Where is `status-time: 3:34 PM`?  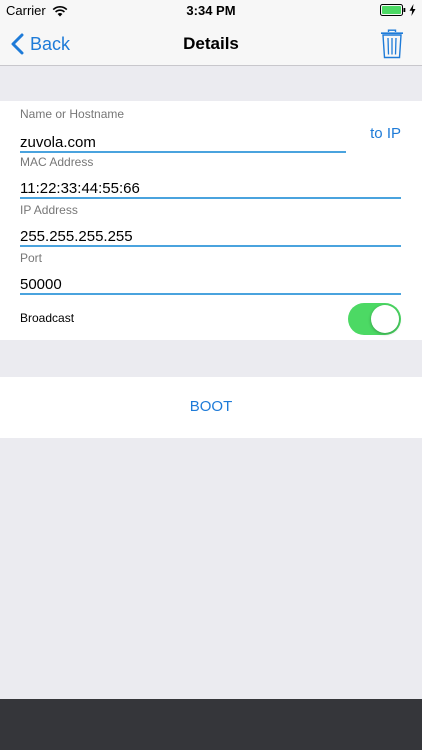
status-time: 3:34 PM is located at coordinates (211, 10).